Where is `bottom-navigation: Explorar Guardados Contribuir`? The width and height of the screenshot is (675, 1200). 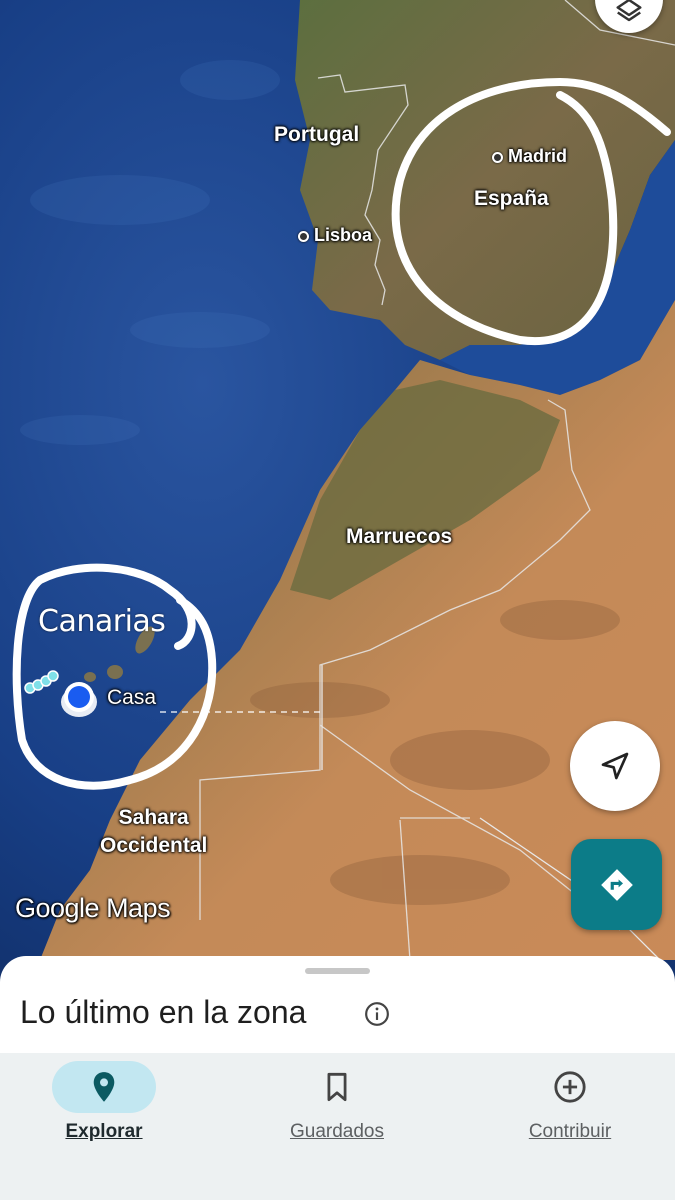
bottom-navigation: Explorar Guardados Contribuir is located at coordinates (337, 1126).